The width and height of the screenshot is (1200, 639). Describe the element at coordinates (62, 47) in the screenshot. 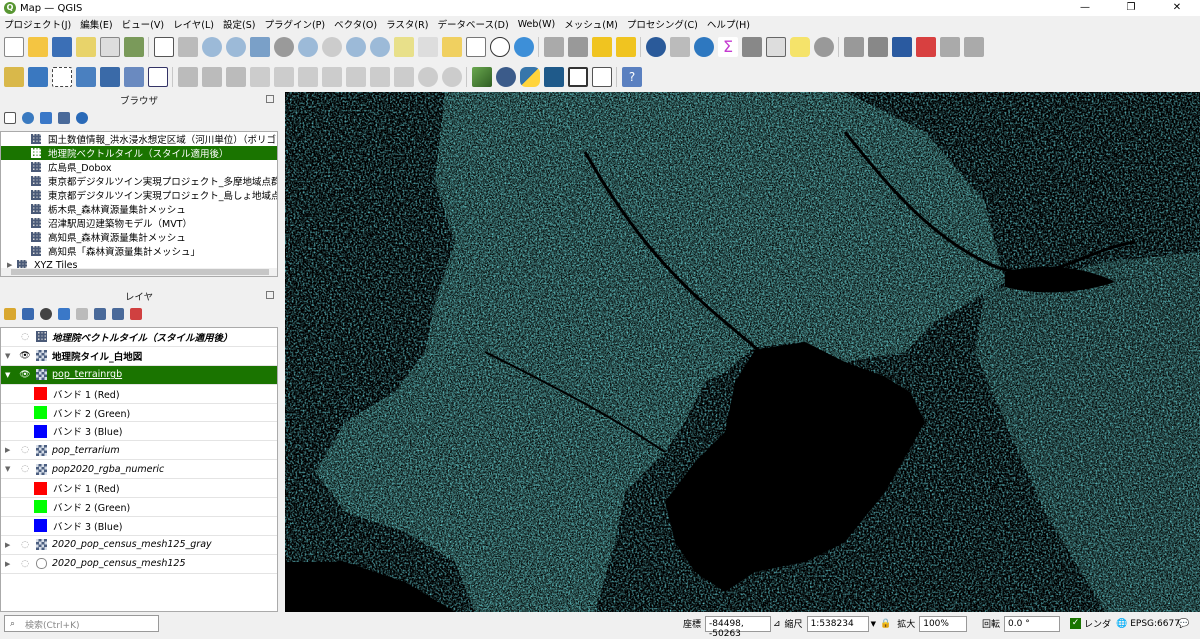

I see `save-project-icon` at that location.